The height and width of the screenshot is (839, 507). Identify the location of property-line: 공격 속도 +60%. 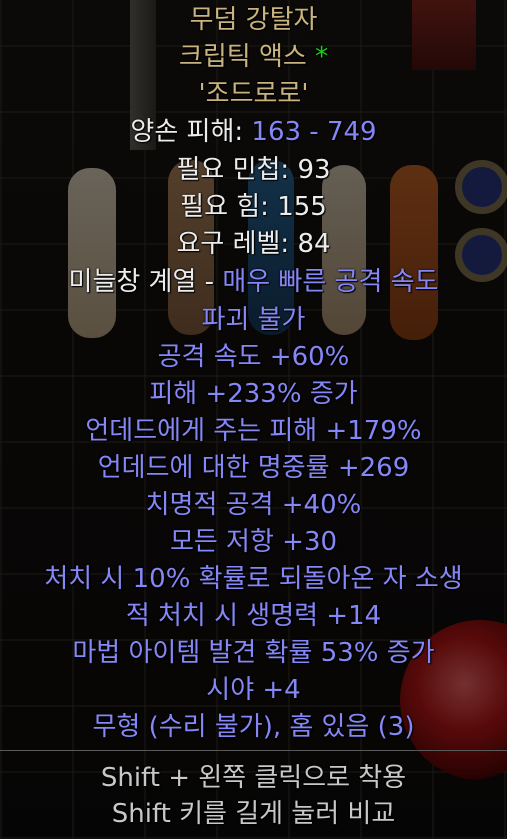
(253, 357).